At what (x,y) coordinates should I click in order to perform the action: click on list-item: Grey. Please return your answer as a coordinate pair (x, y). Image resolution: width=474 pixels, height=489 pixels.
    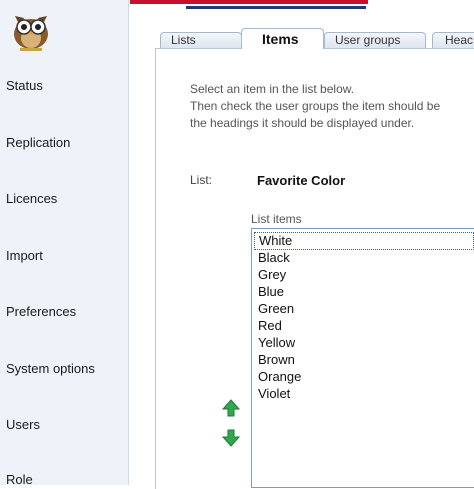
    Looking at the image, I should click on (272, 274).